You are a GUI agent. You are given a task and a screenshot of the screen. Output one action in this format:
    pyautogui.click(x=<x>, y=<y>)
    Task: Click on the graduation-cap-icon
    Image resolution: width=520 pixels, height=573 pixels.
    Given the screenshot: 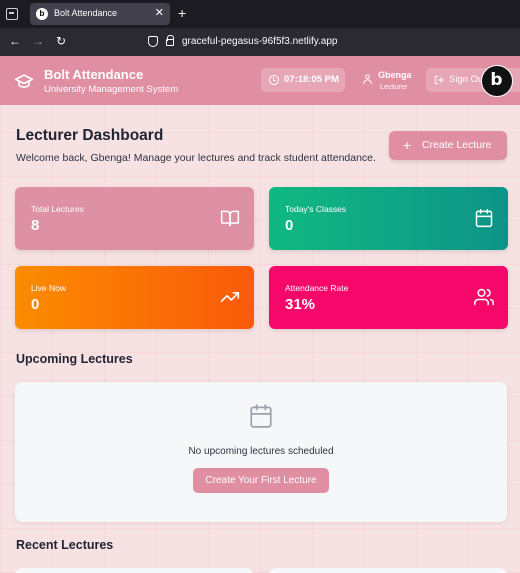 What is the action you would take?
    pyautogui.click(x=24, y=81)
    